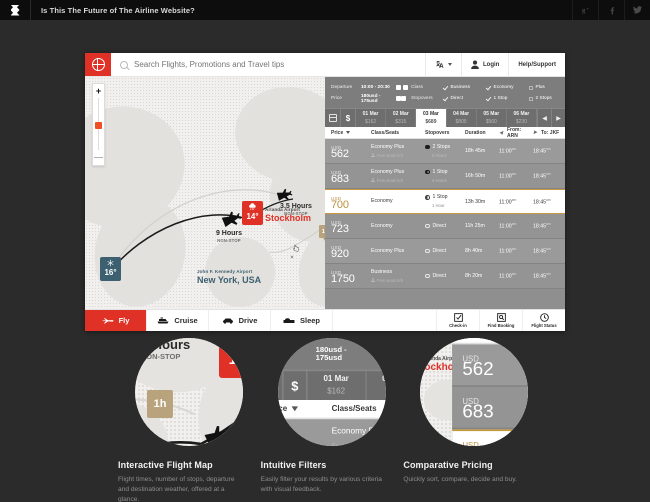 The image size is (650, 502). I want to click on leg-label-1: 9 Hours NON-STOP, so click(229, 236).